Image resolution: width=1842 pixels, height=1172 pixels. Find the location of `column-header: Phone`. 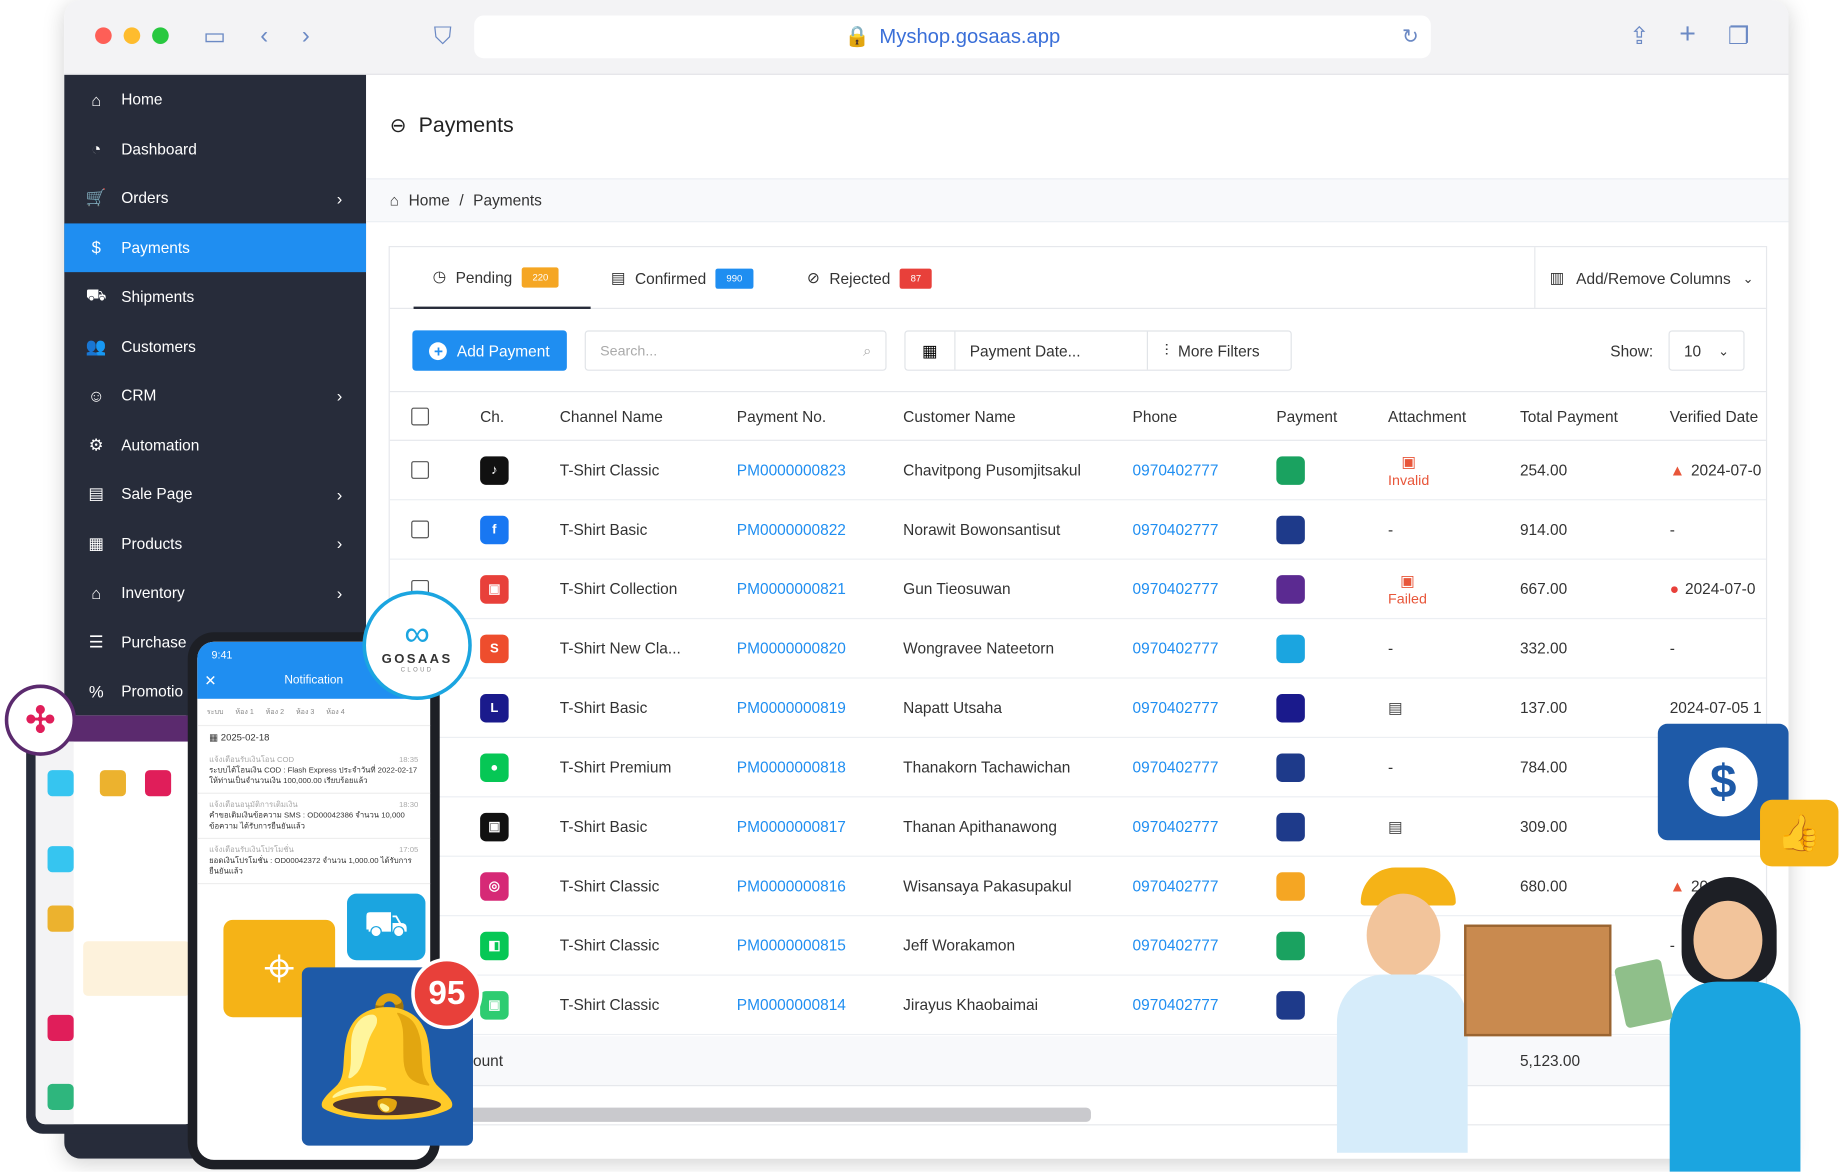

column-header: Phone is located at coordinates (1155, 416).